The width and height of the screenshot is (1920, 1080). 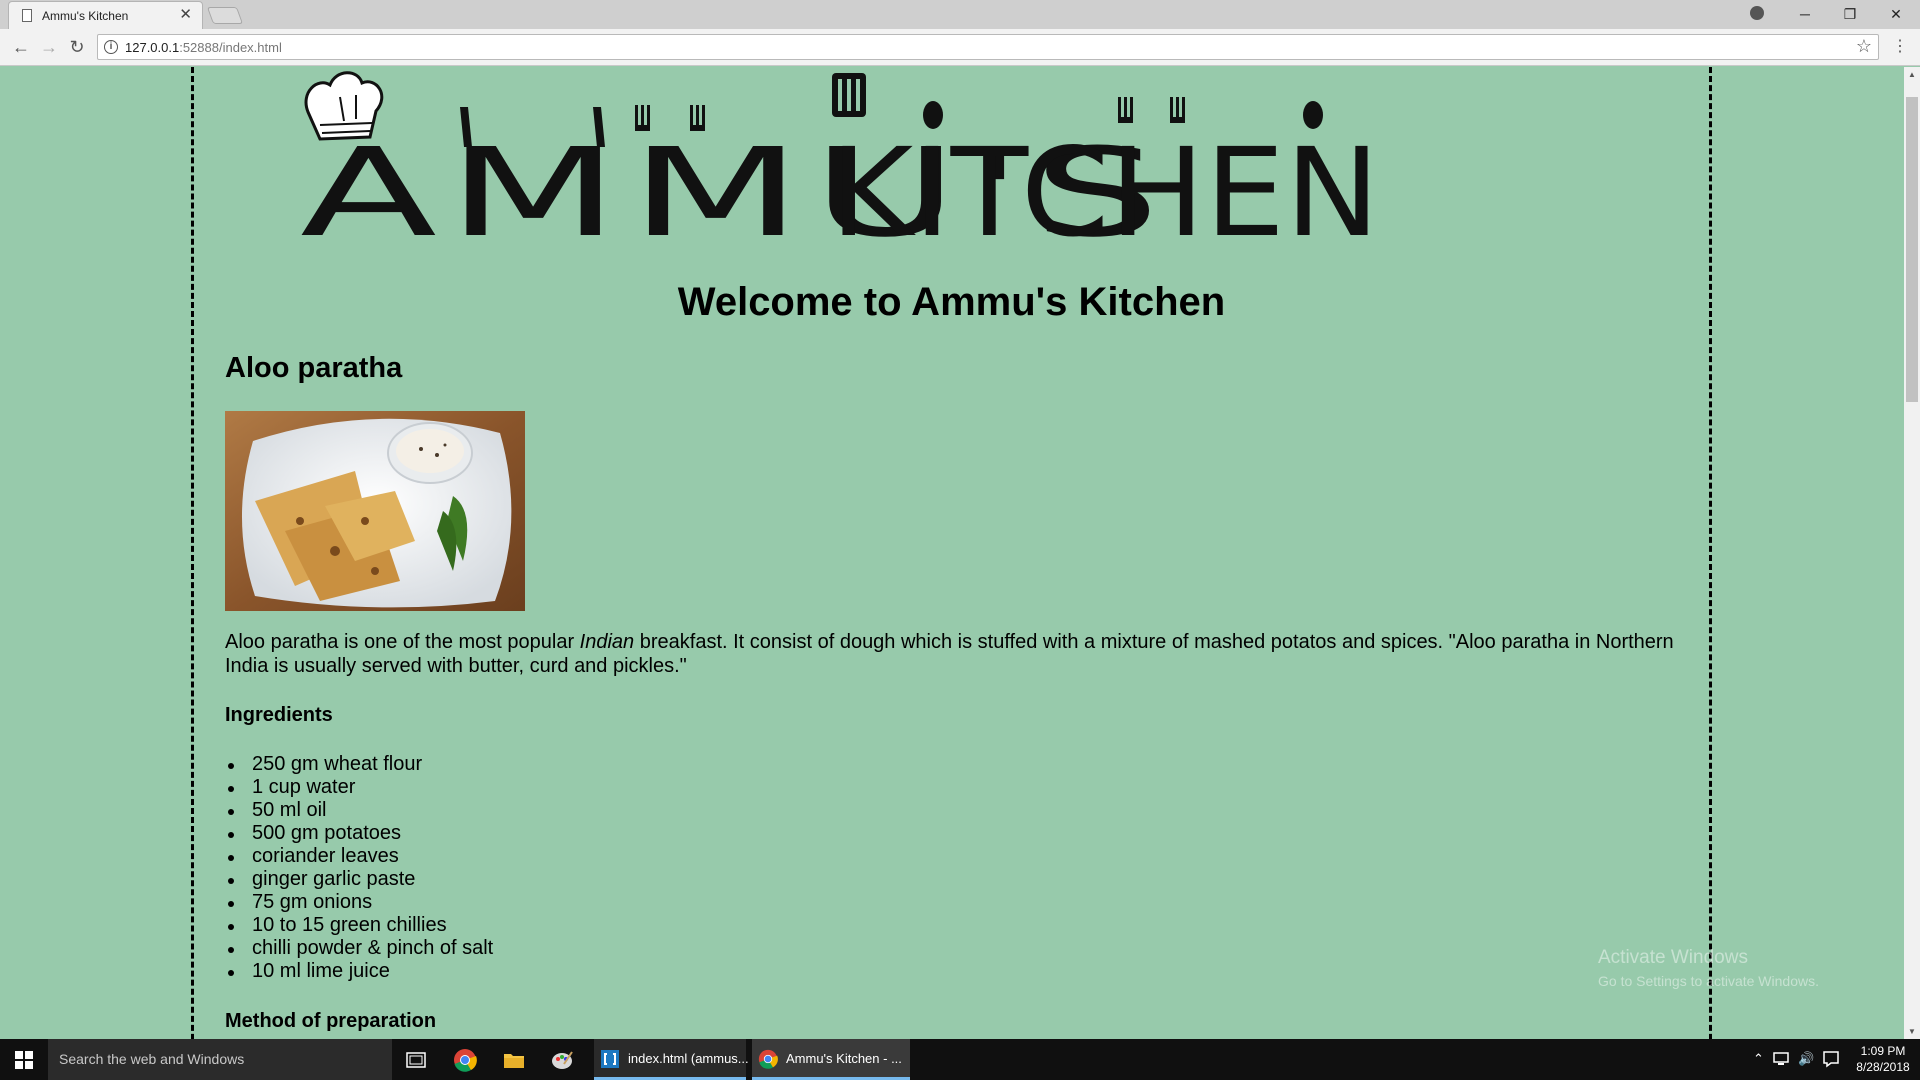 What do you see at coordinates (416, 1060) in the screenshot?
I see `task-view-icon` at bounding box center [416, 1060].